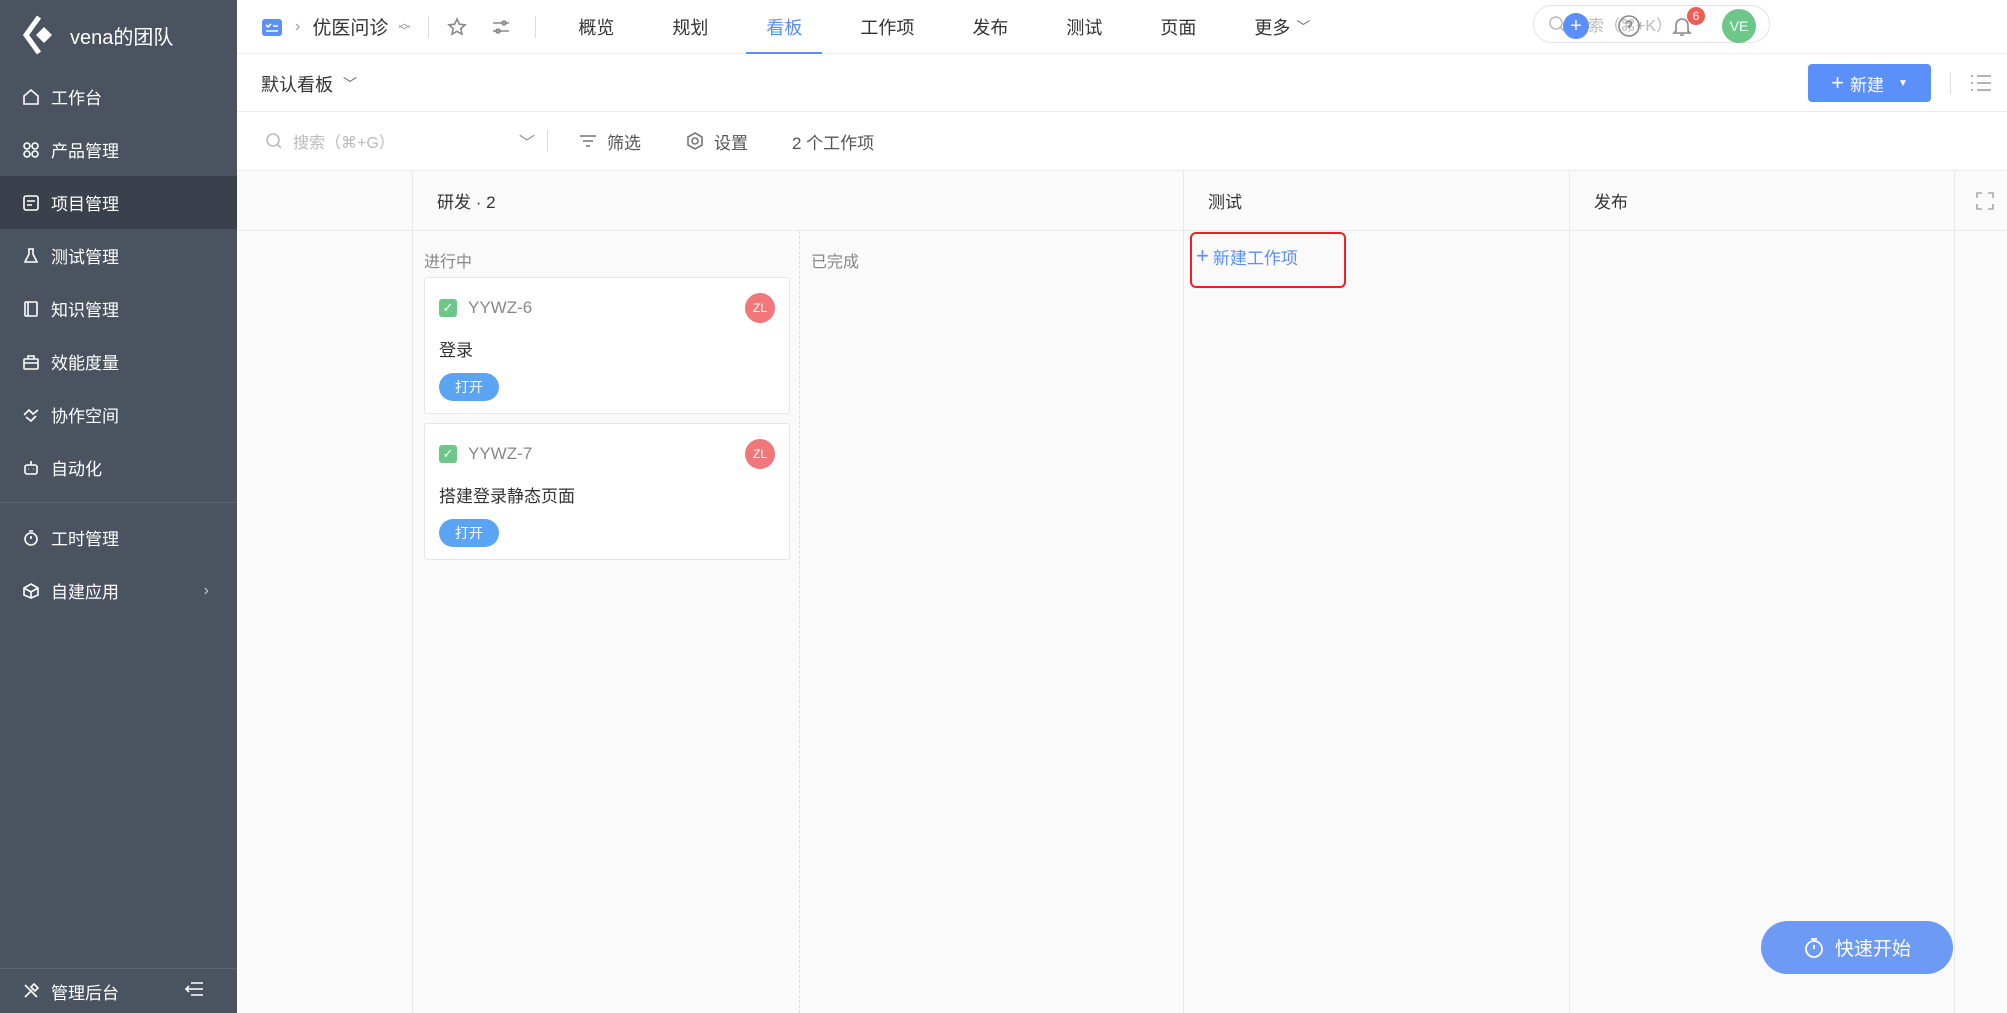  I want to click on star-icon, so click(457, 26).